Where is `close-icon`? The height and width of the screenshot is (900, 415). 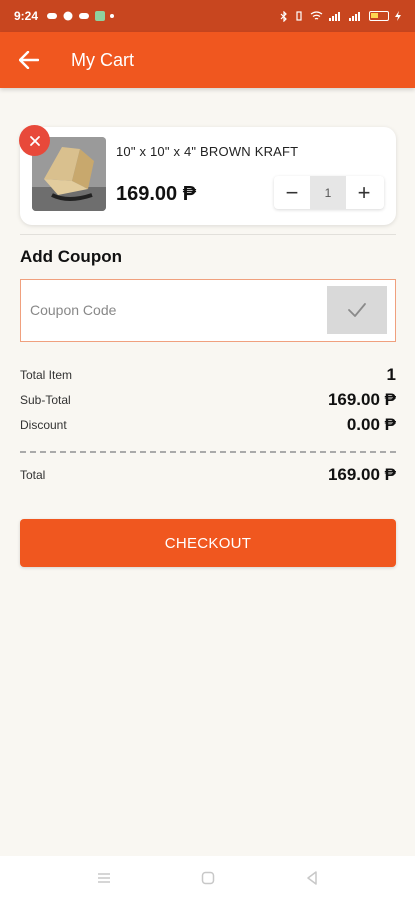
close-icon is located at coordinates (34, 140).